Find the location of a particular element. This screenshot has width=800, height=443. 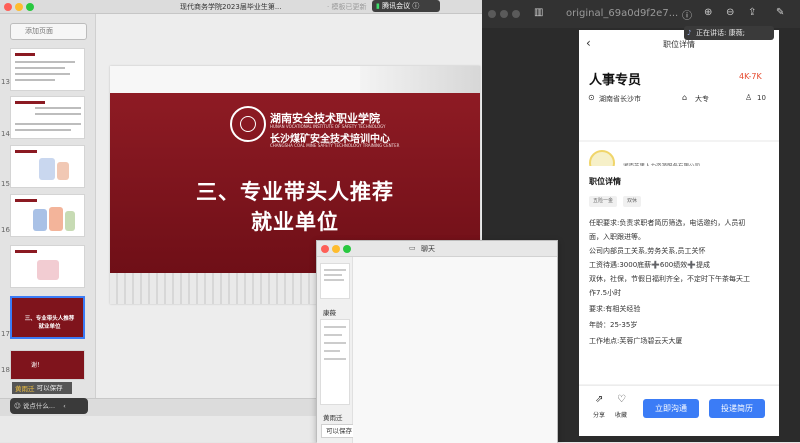

chat-message-text: 可以保存 is located at coordinates (339, 431).